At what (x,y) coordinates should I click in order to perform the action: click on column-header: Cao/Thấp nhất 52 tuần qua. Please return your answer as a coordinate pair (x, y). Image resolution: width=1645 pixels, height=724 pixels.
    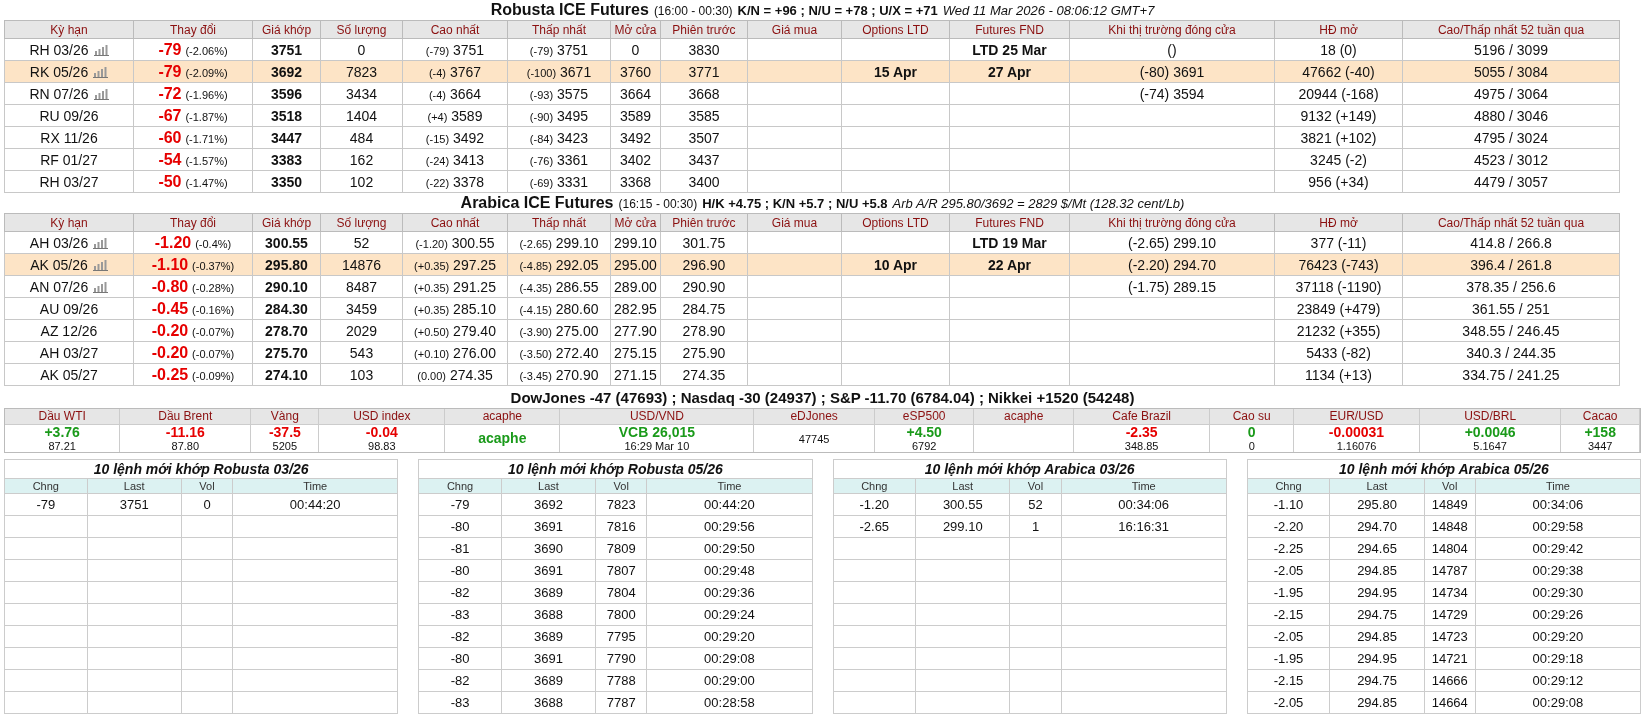
    Looking at the image, I should click on (1511, 29).